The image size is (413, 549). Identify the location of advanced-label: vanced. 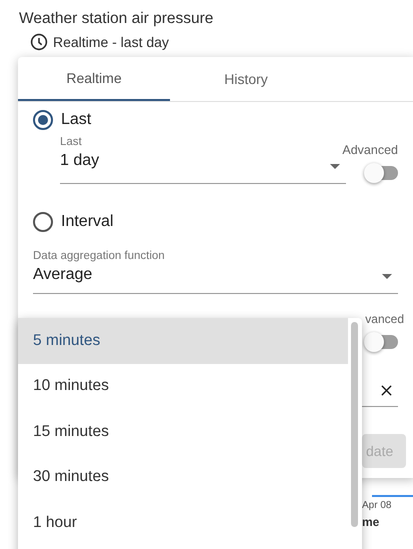
(384, 319).